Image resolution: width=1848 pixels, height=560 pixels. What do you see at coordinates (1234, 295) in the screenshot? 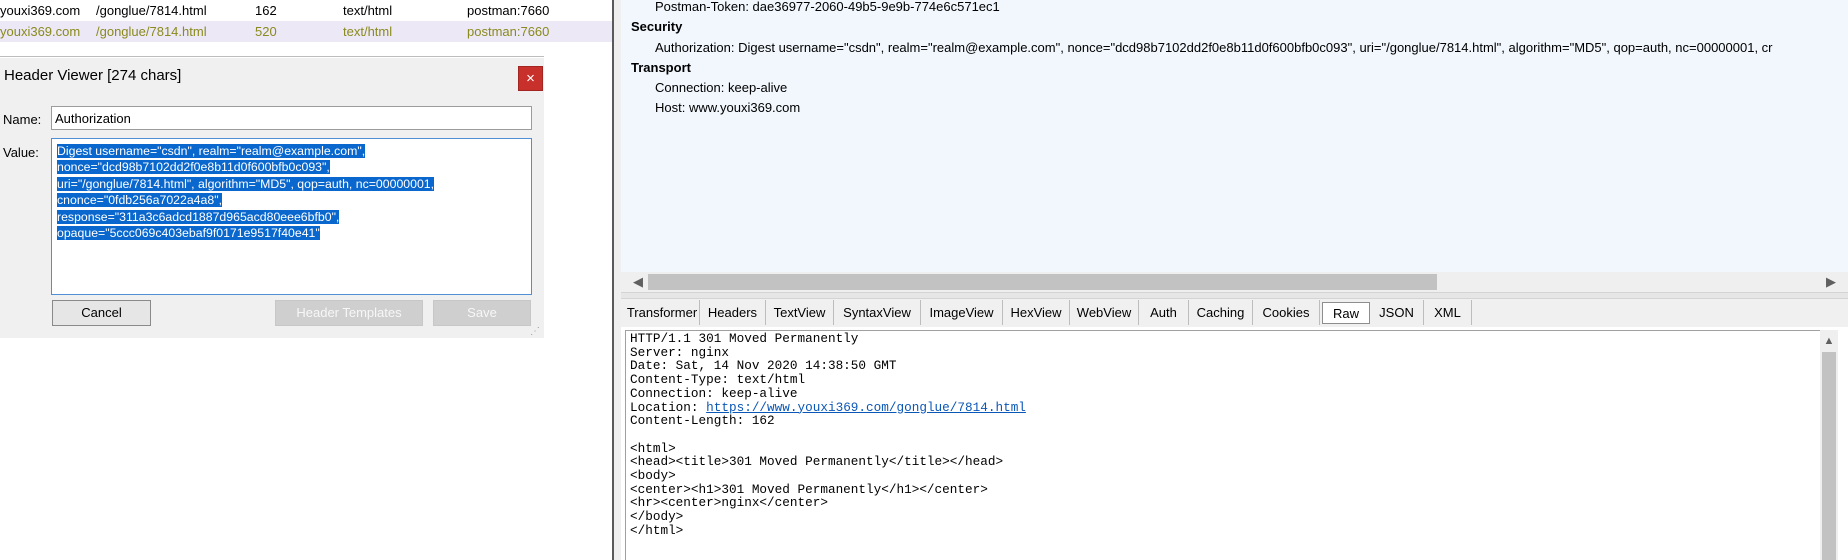
I see `pane-divider` at bounding box center [1234, 295].